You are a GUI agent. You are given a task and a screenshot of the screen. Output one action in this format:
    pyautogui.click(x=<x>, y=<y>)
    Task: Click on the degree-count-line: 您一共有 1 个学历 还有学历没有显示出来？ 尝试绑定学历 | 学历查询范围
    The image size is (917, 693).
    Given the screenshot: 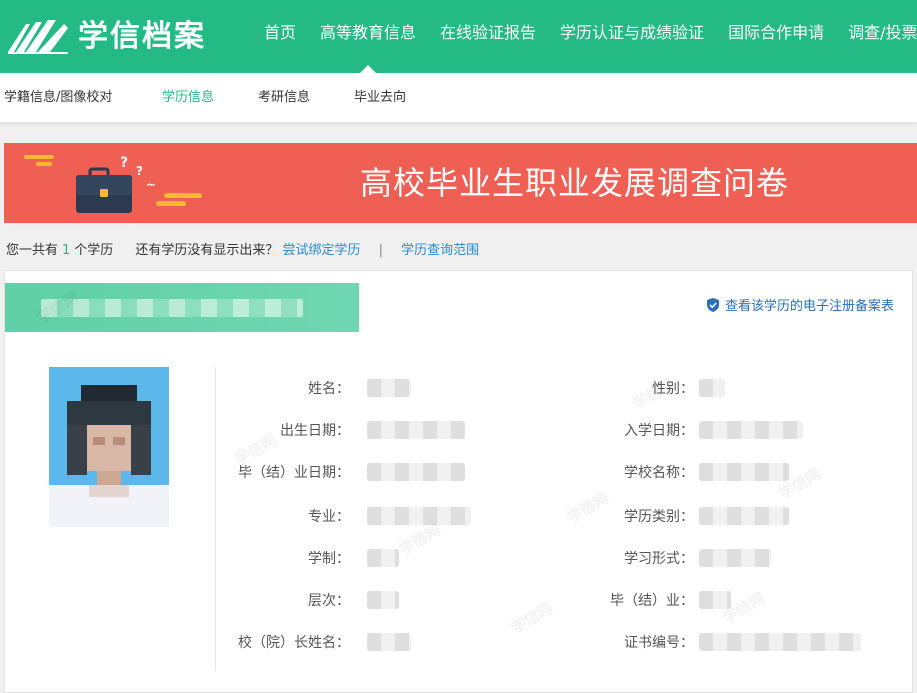 What is the action you would take?
    pyautogui.click(x=242, y=251)
    